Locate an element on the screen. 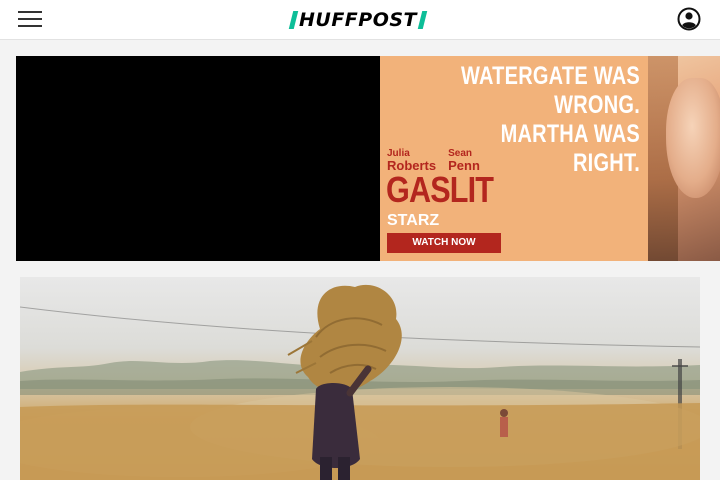 The width and height of the screenshot is (720, 480). ad-photo-face is located at coordinates (693, 138).